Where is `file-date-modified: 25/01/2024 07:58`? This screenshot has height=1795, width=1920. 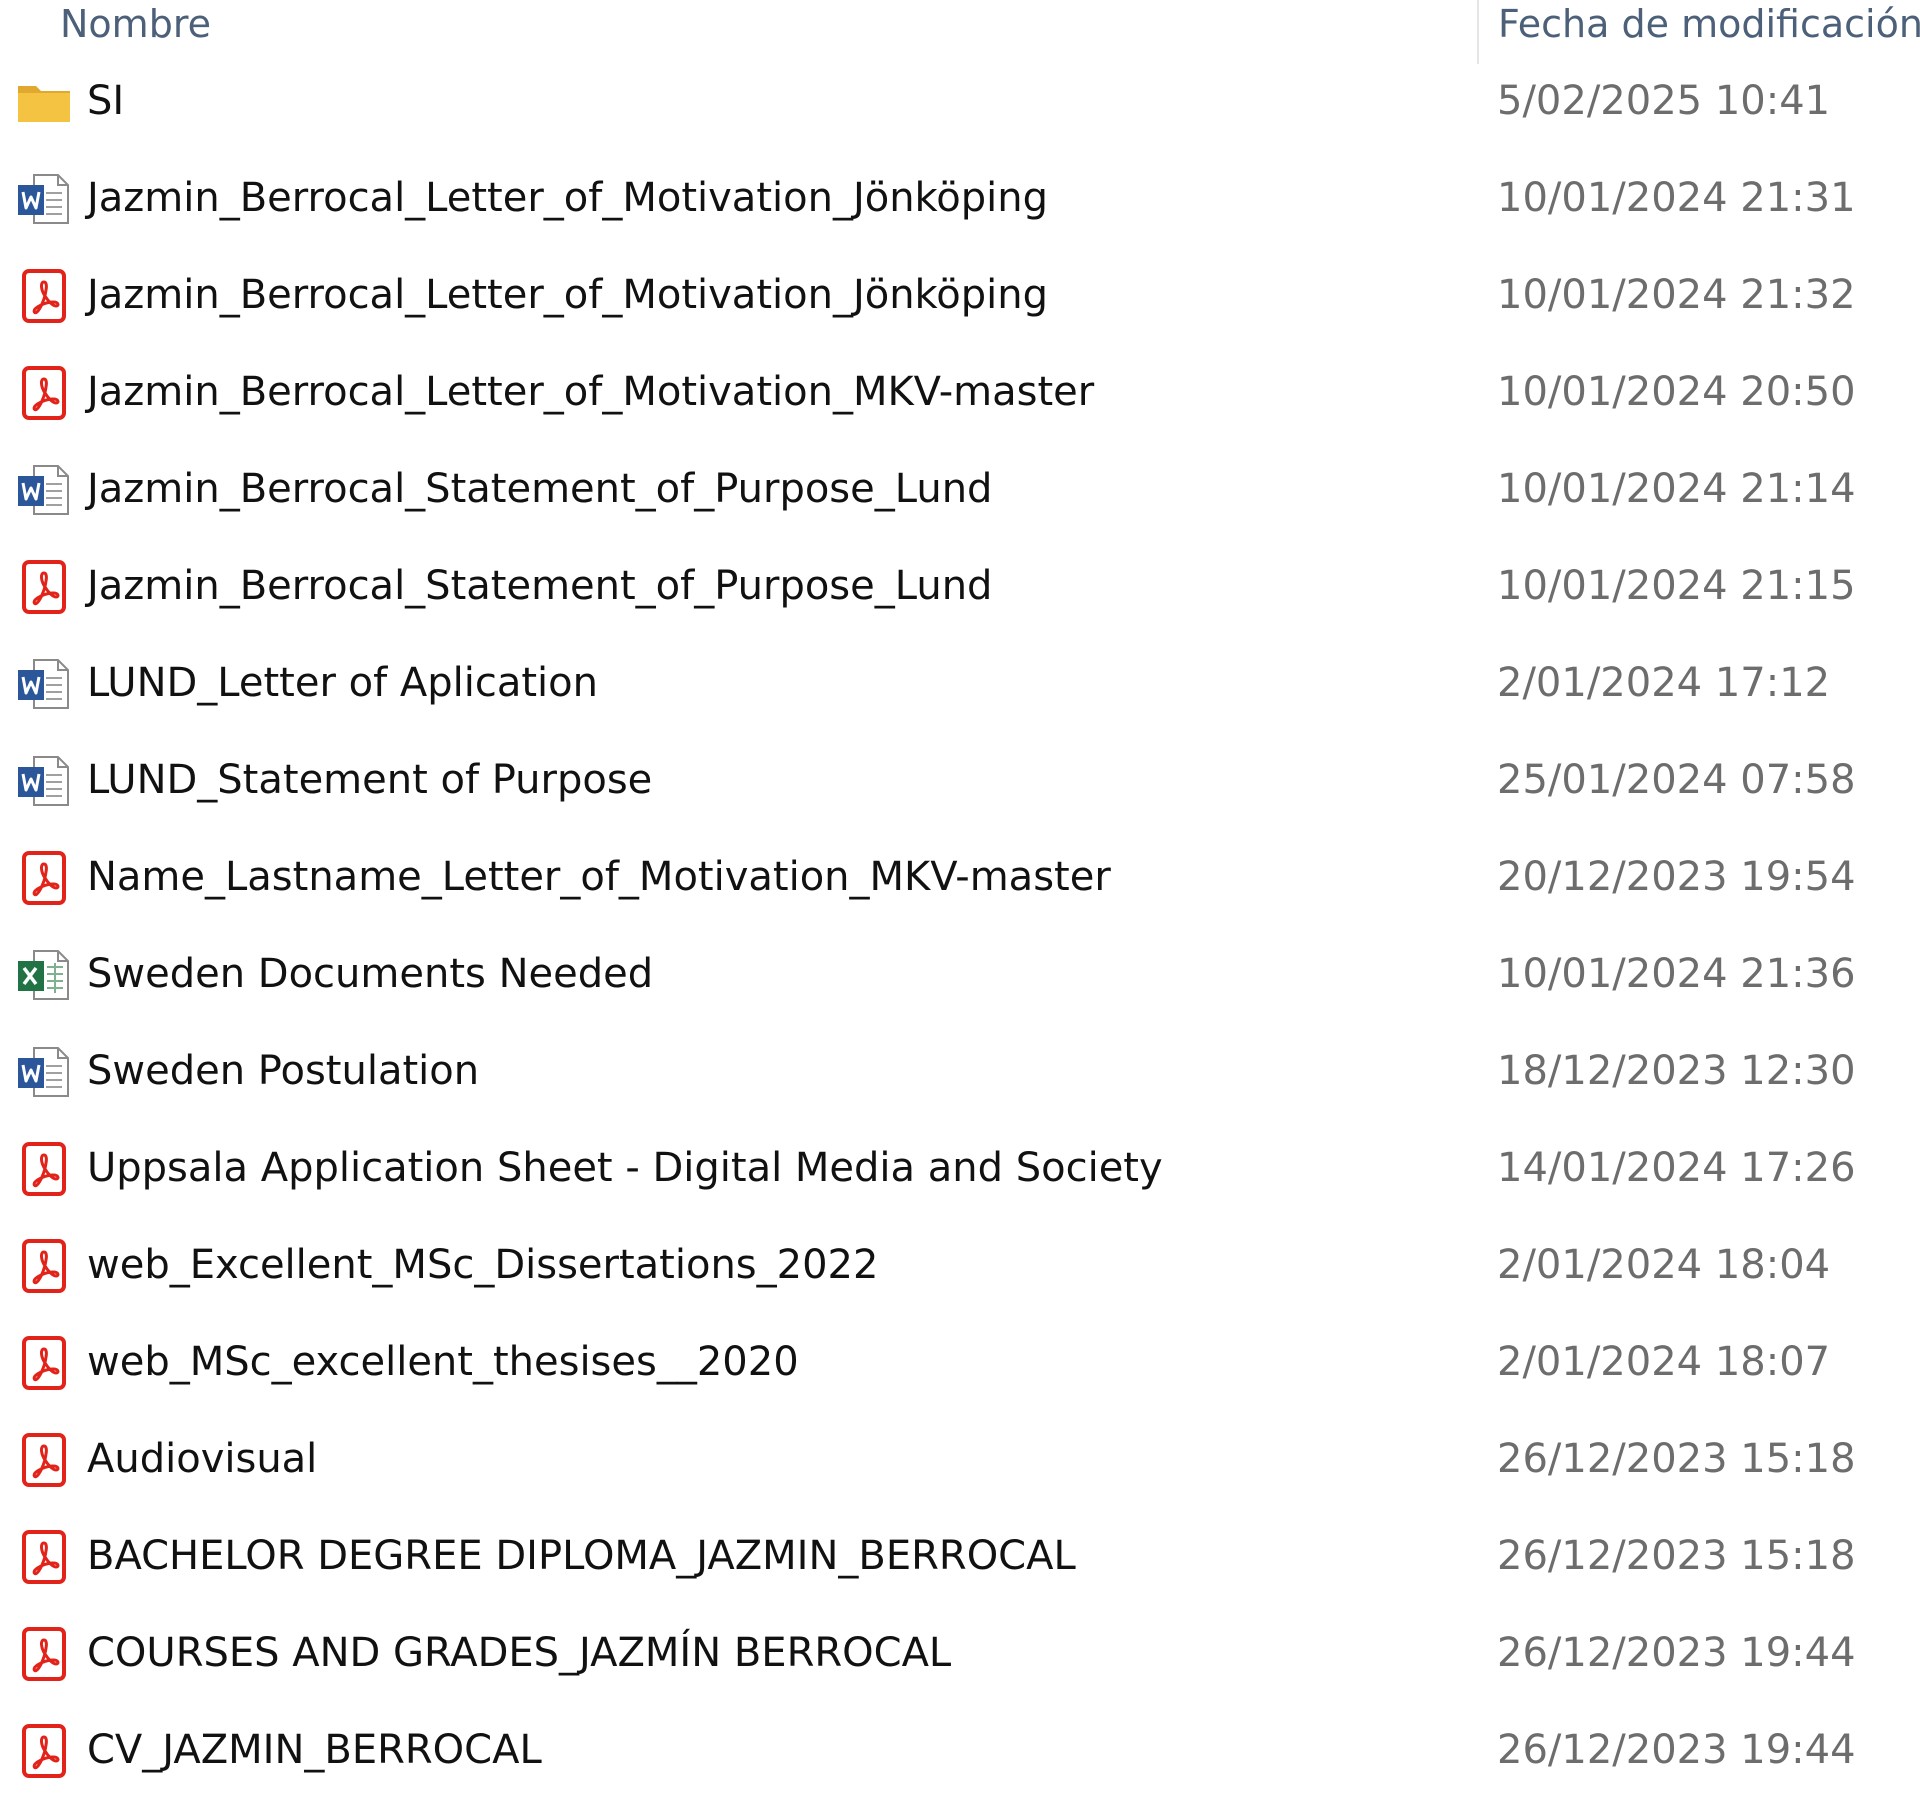 file-date-modified: 25/01/2024 07:58 is located at coordinates (1676, 780).